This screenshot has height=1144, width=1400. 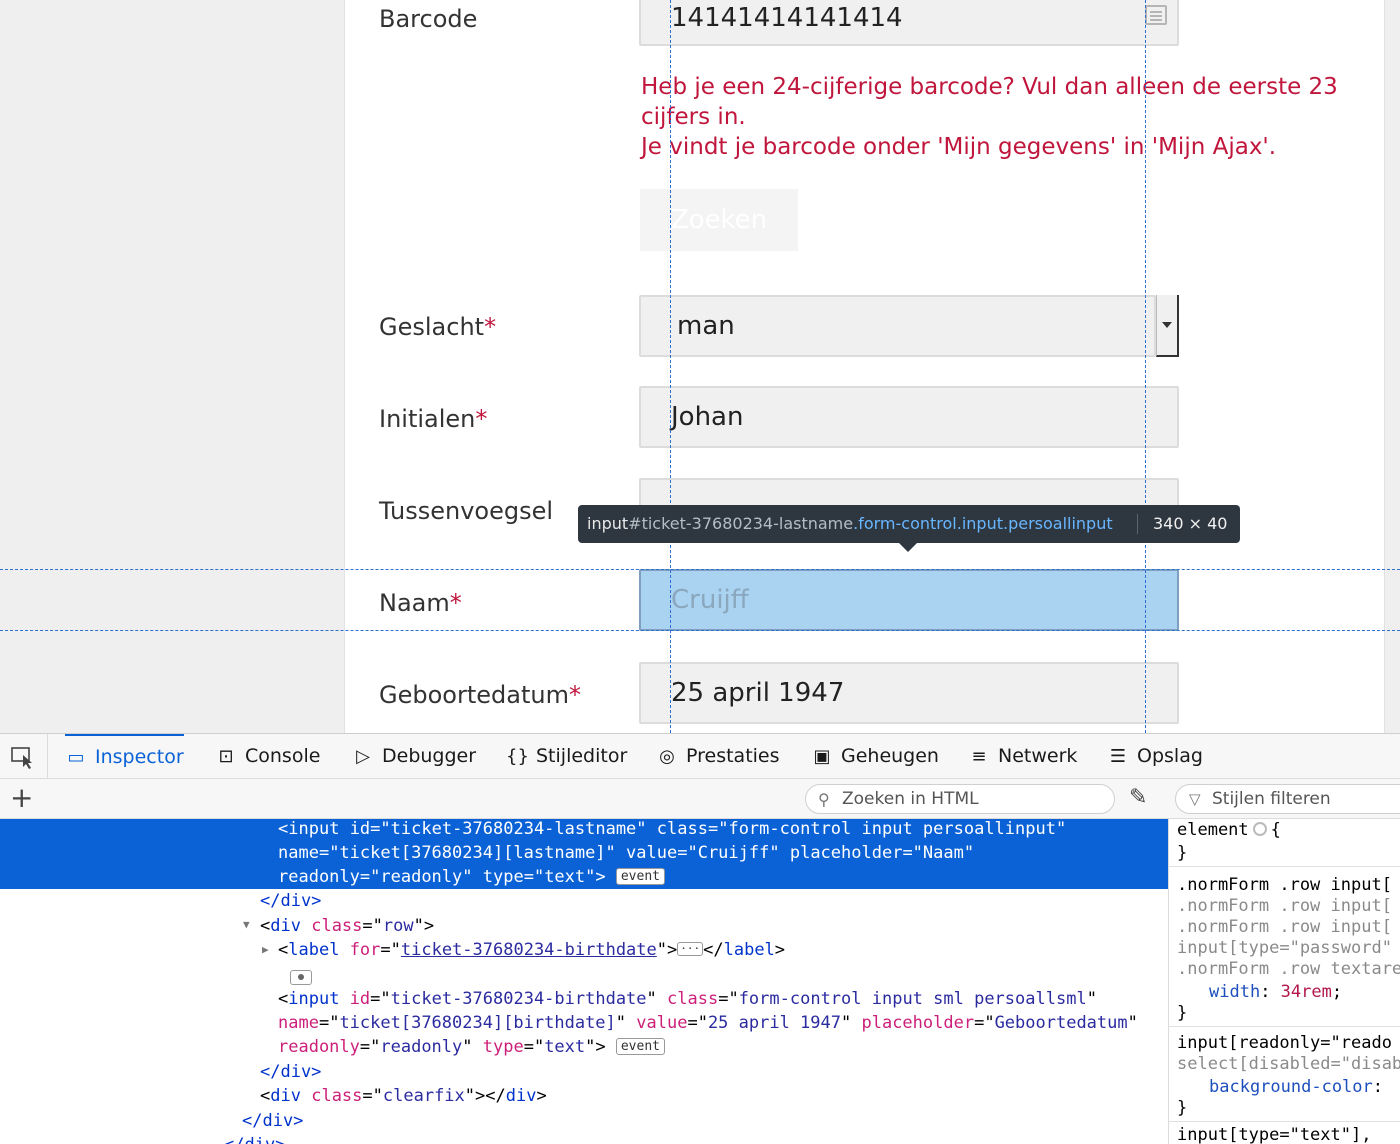 I want to click on infobar-dimensions: 340 × 40, so click(x=1190, y=523).